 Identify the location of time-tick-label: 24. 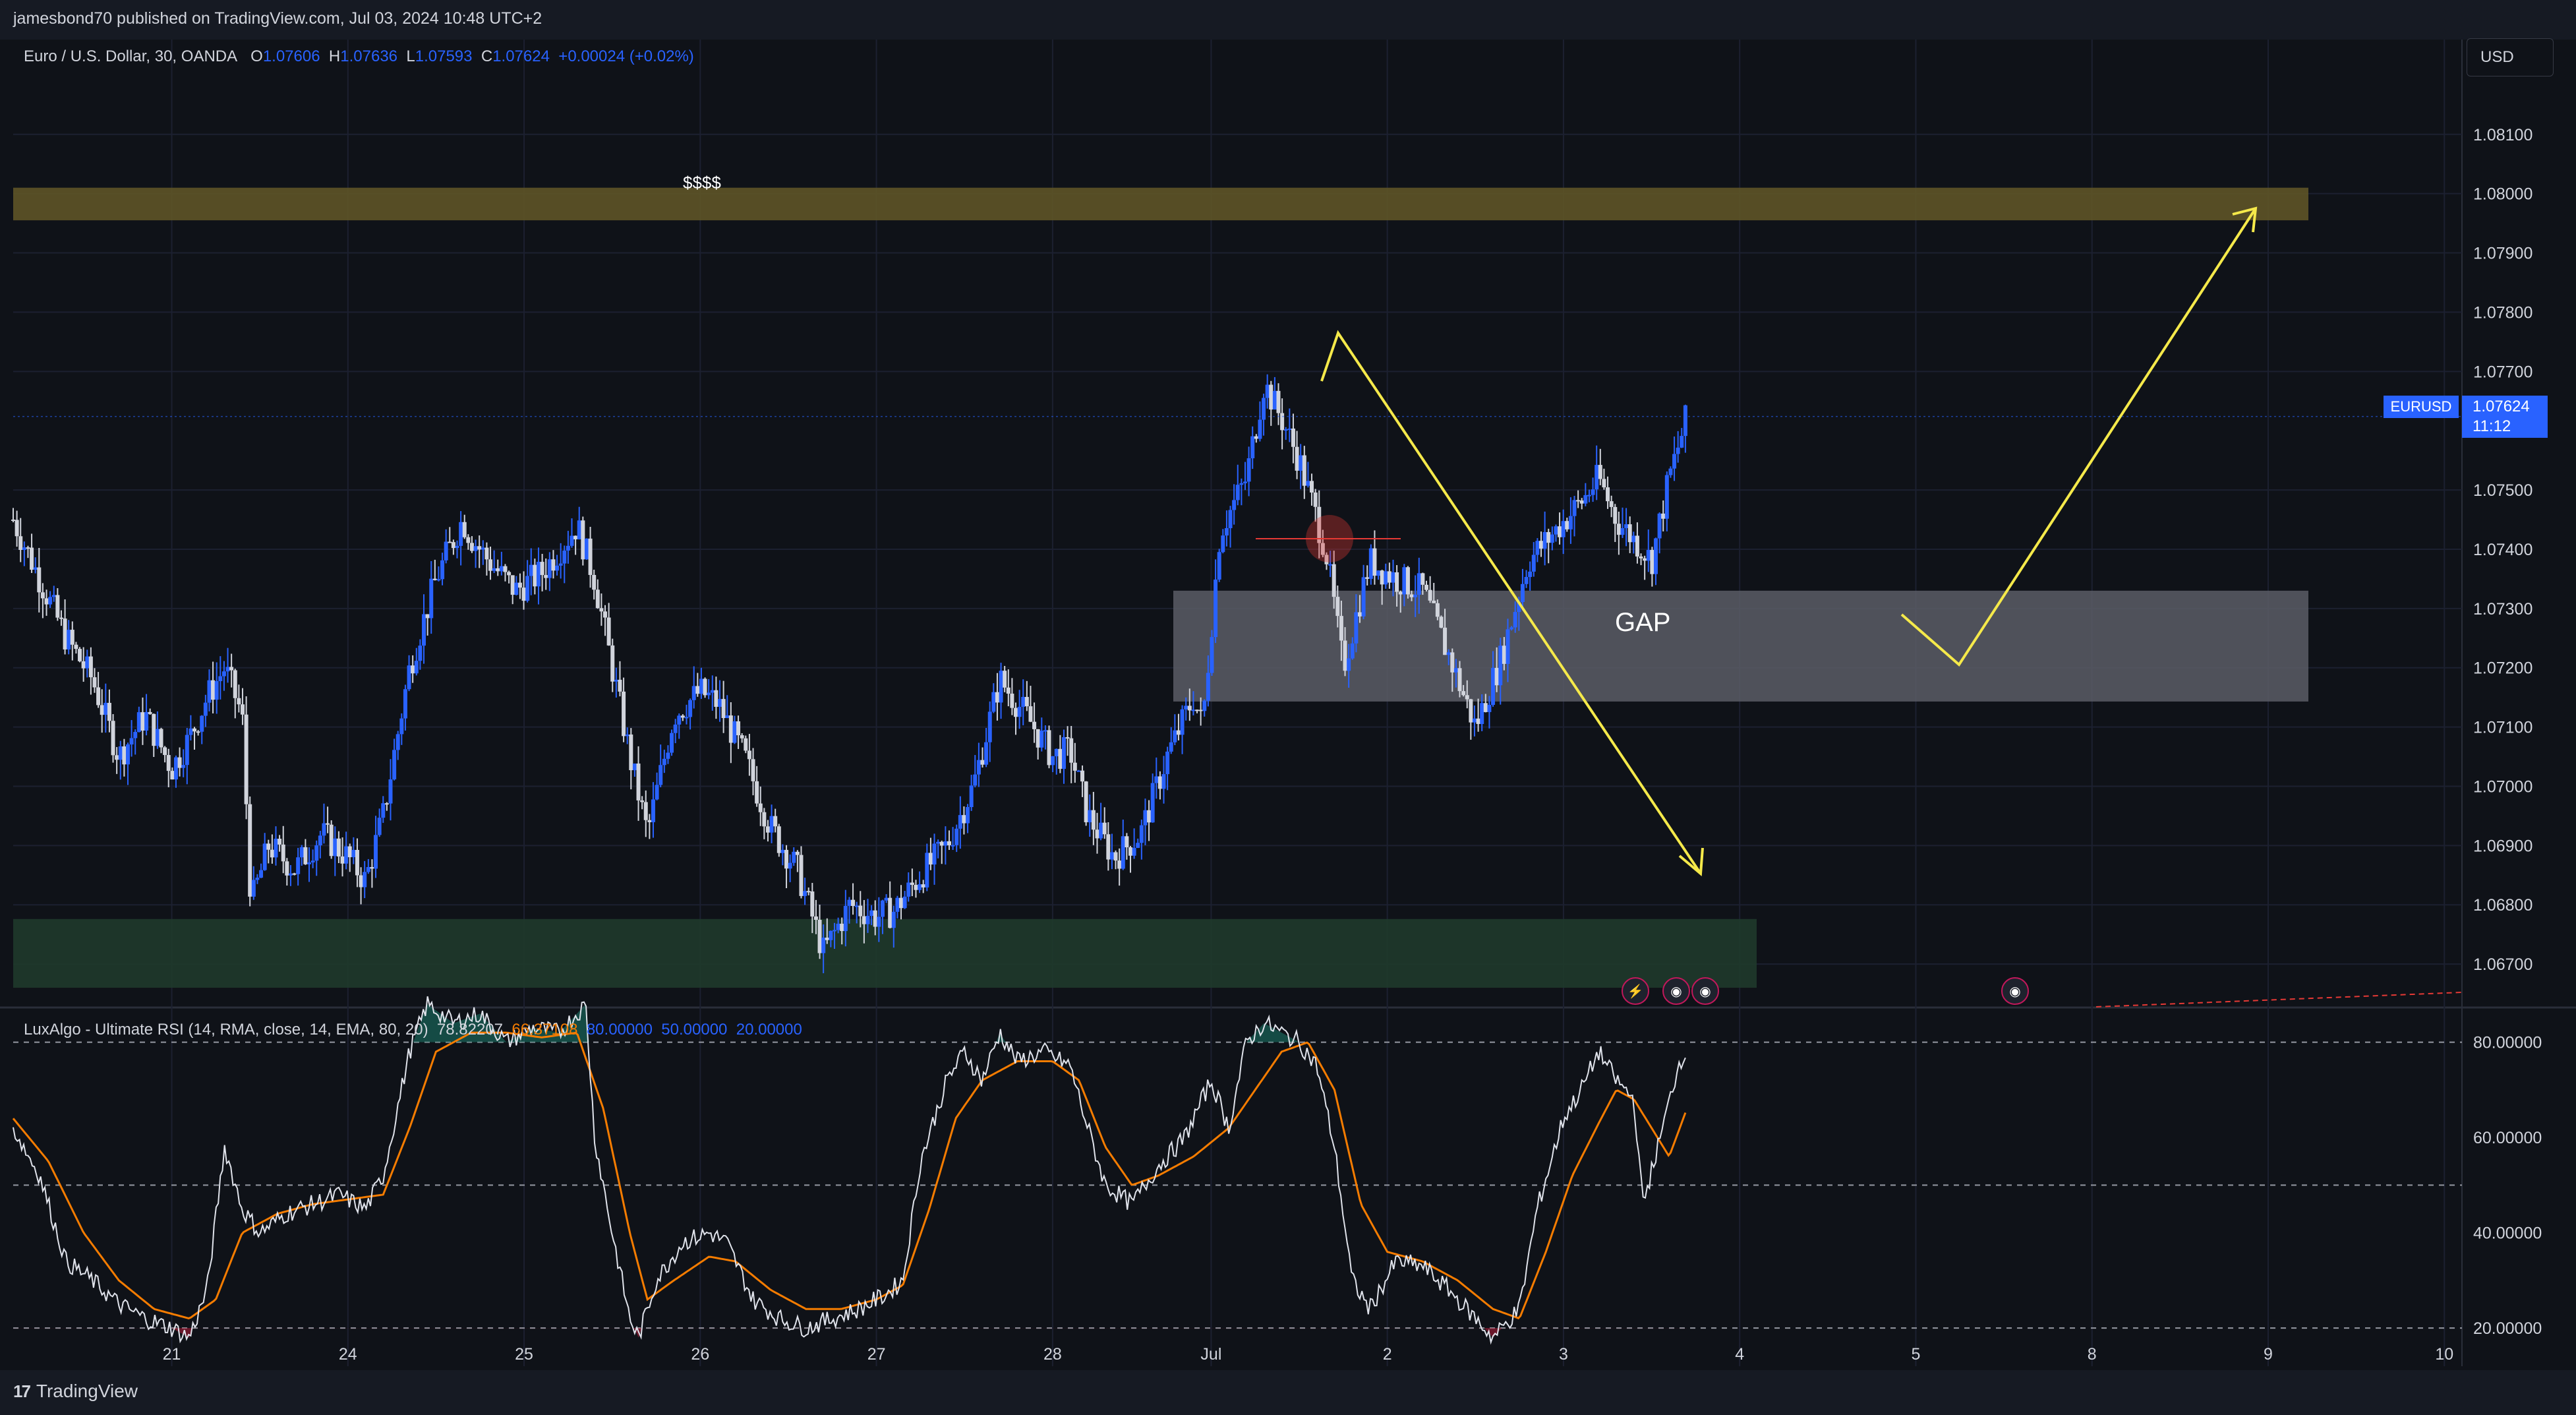
(348, 1354).